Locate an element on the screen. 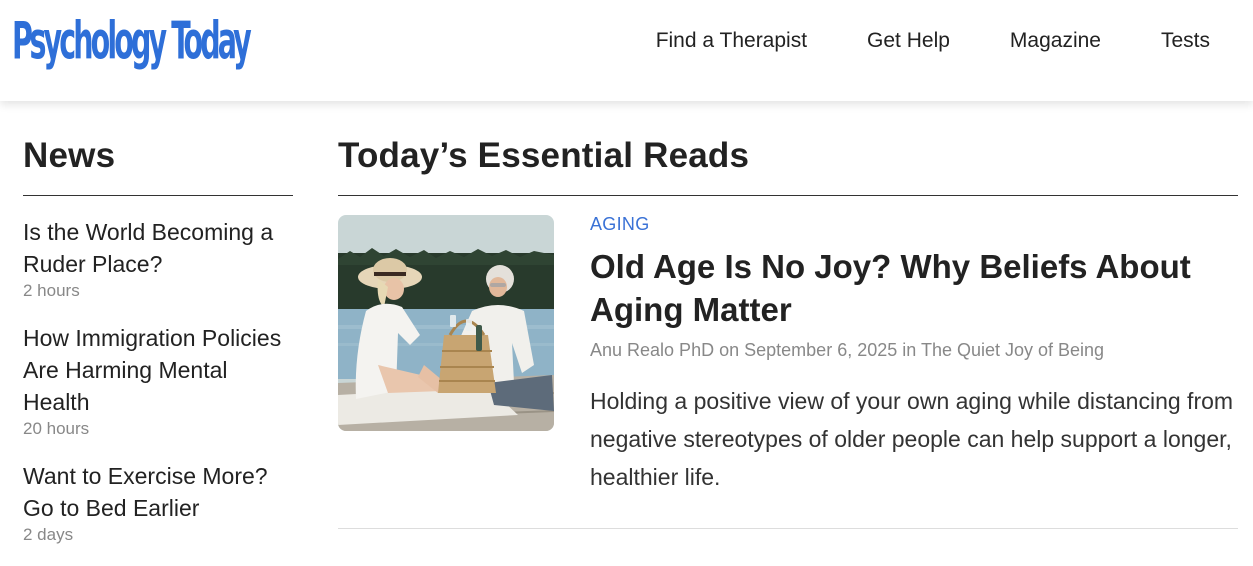 This screenshot has height=566, width=1253. news-heading: News is located at coordinates (69, 155).